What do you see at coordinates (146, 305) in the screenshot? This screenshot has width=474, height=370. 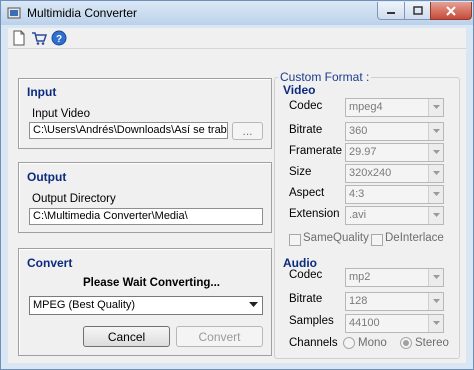 I see `format-preset-select: MPEG (Best Quality)` at bounding box center [146, 305].